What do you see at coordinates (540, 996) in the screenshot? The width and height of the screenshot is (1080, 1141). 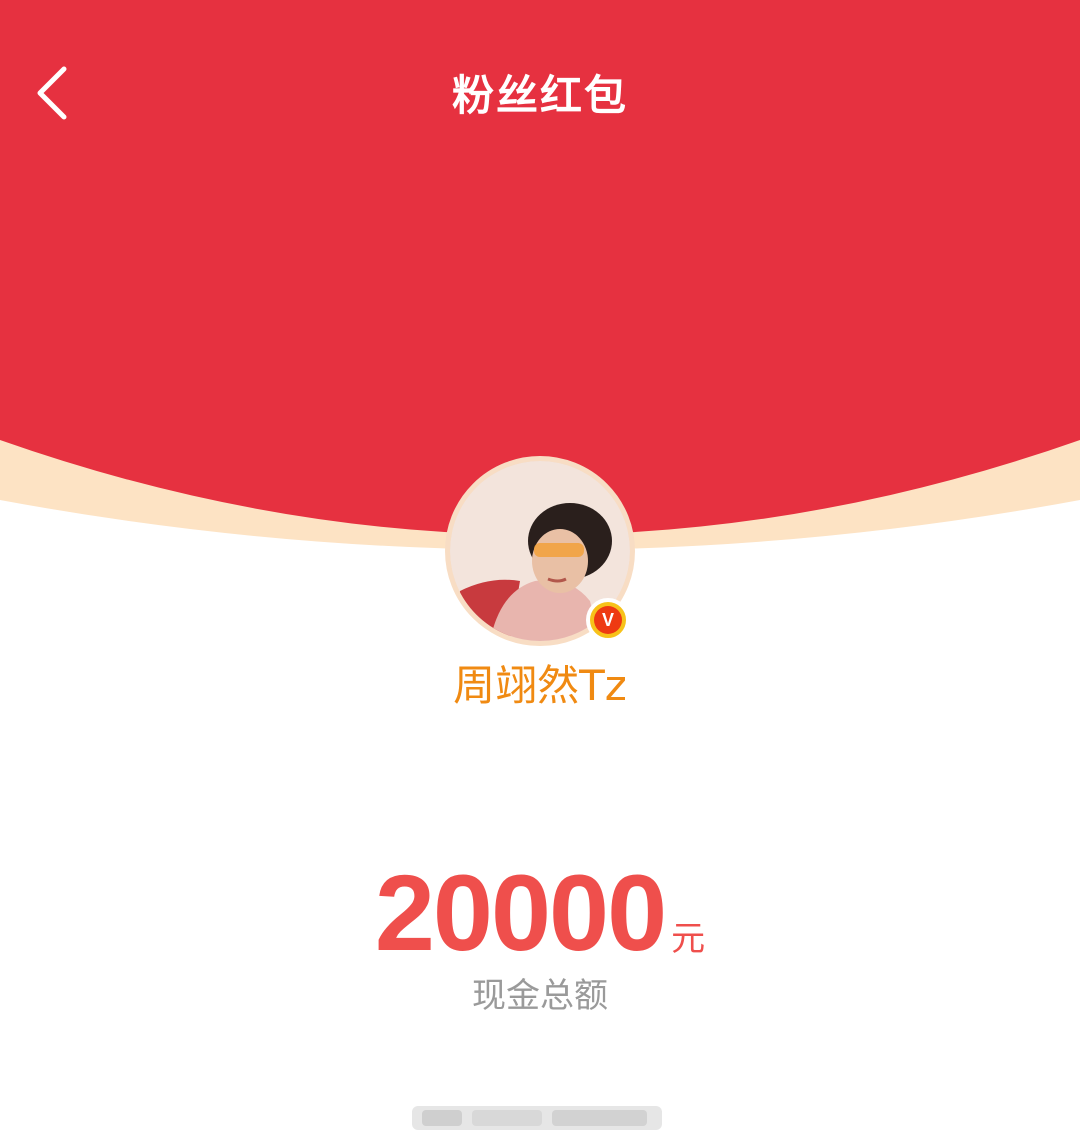 I see `amount-label: 现金总额` at bounding box center [540, 996].